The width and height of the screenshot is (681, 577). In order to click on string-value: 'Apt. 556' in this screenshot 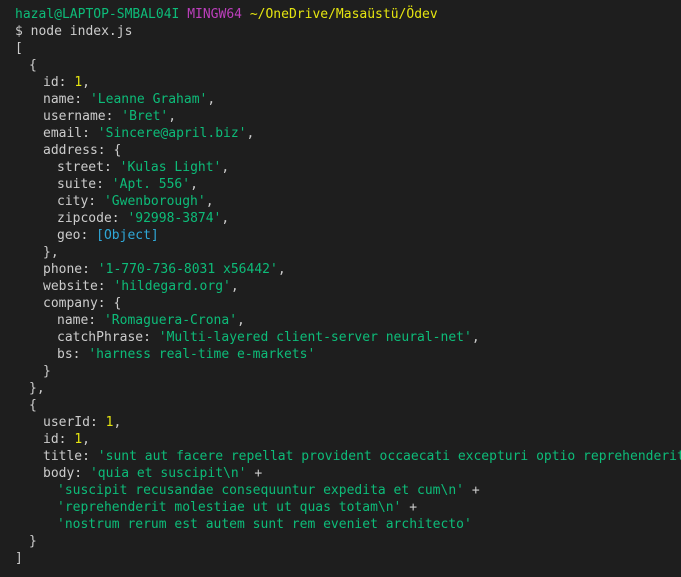, I will do `click(151, 184)`.